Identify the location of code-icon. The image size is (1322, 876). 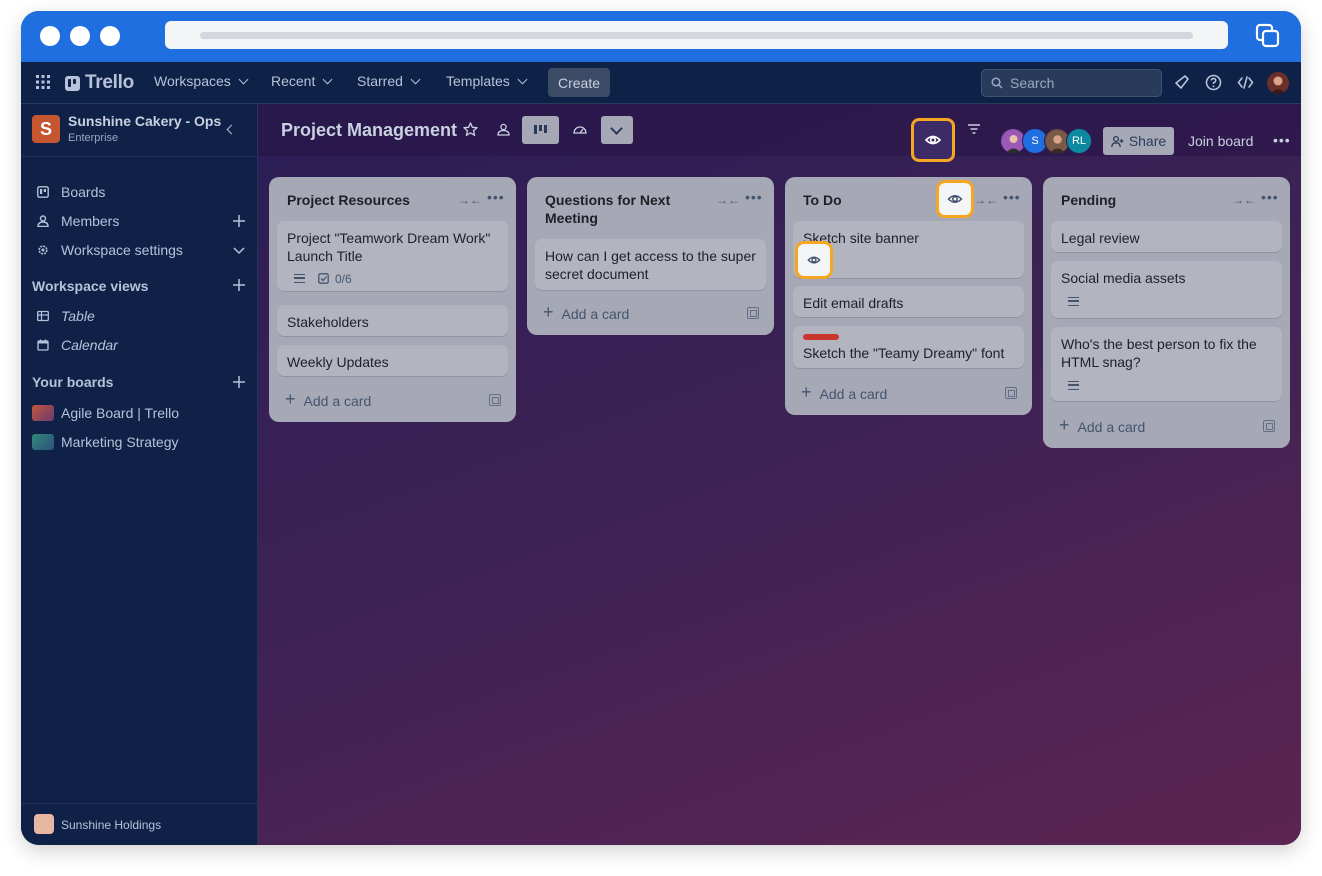
(1245, 82).